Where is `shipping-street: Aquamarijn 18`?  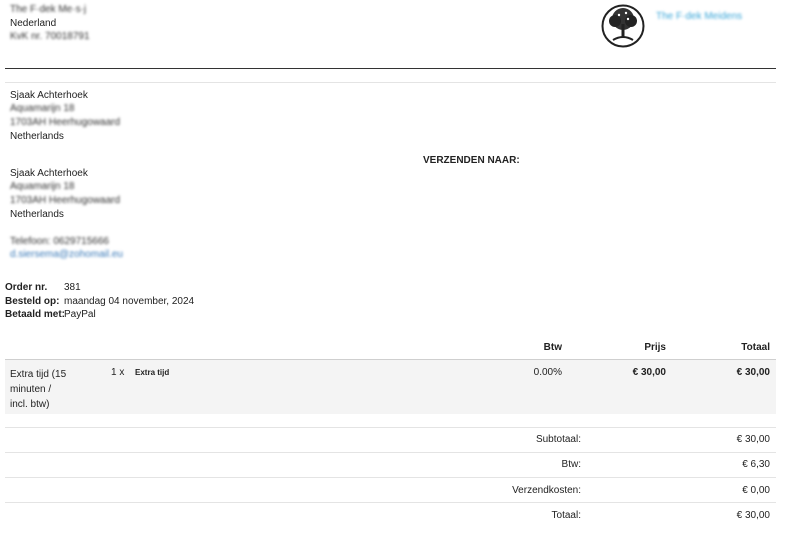 shipping-street: Aquamarijn 18 is located at coordinates (42, 186).